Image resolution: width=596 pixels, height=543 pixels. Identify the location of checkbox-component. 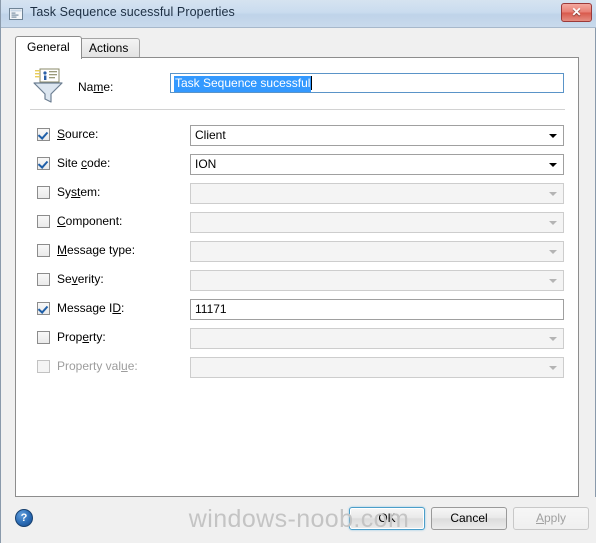
(43, 221).